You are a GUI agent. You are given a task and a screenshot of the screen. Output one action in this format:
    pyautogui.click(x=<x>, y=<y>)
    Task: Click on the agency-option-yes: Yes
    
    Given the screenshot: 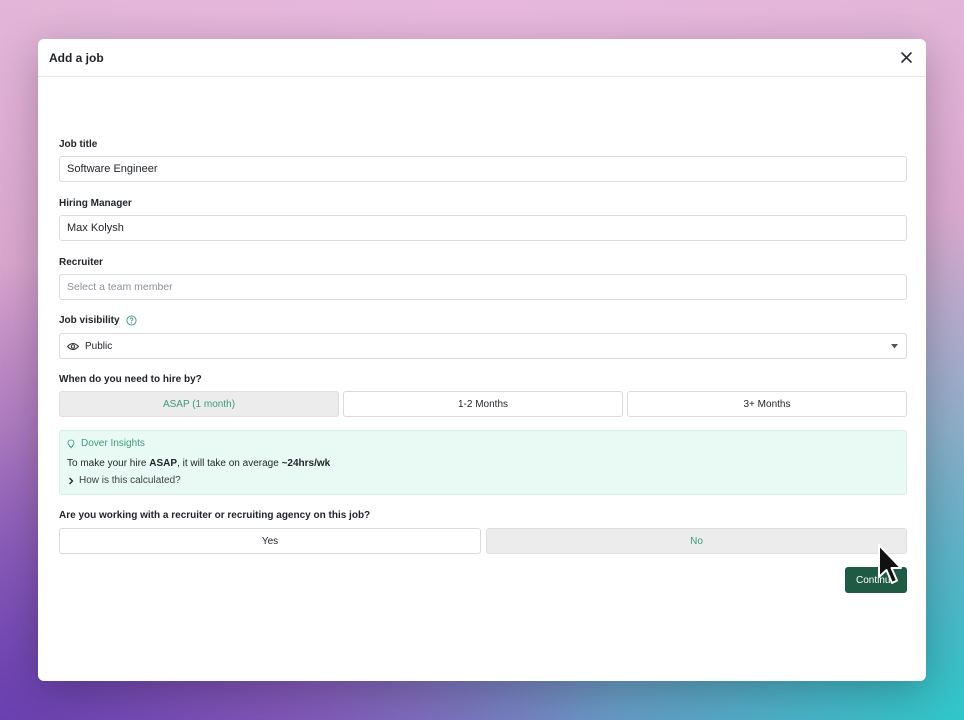 What is the action you would take?
    pyautogui.click(x=270, y=541)
    